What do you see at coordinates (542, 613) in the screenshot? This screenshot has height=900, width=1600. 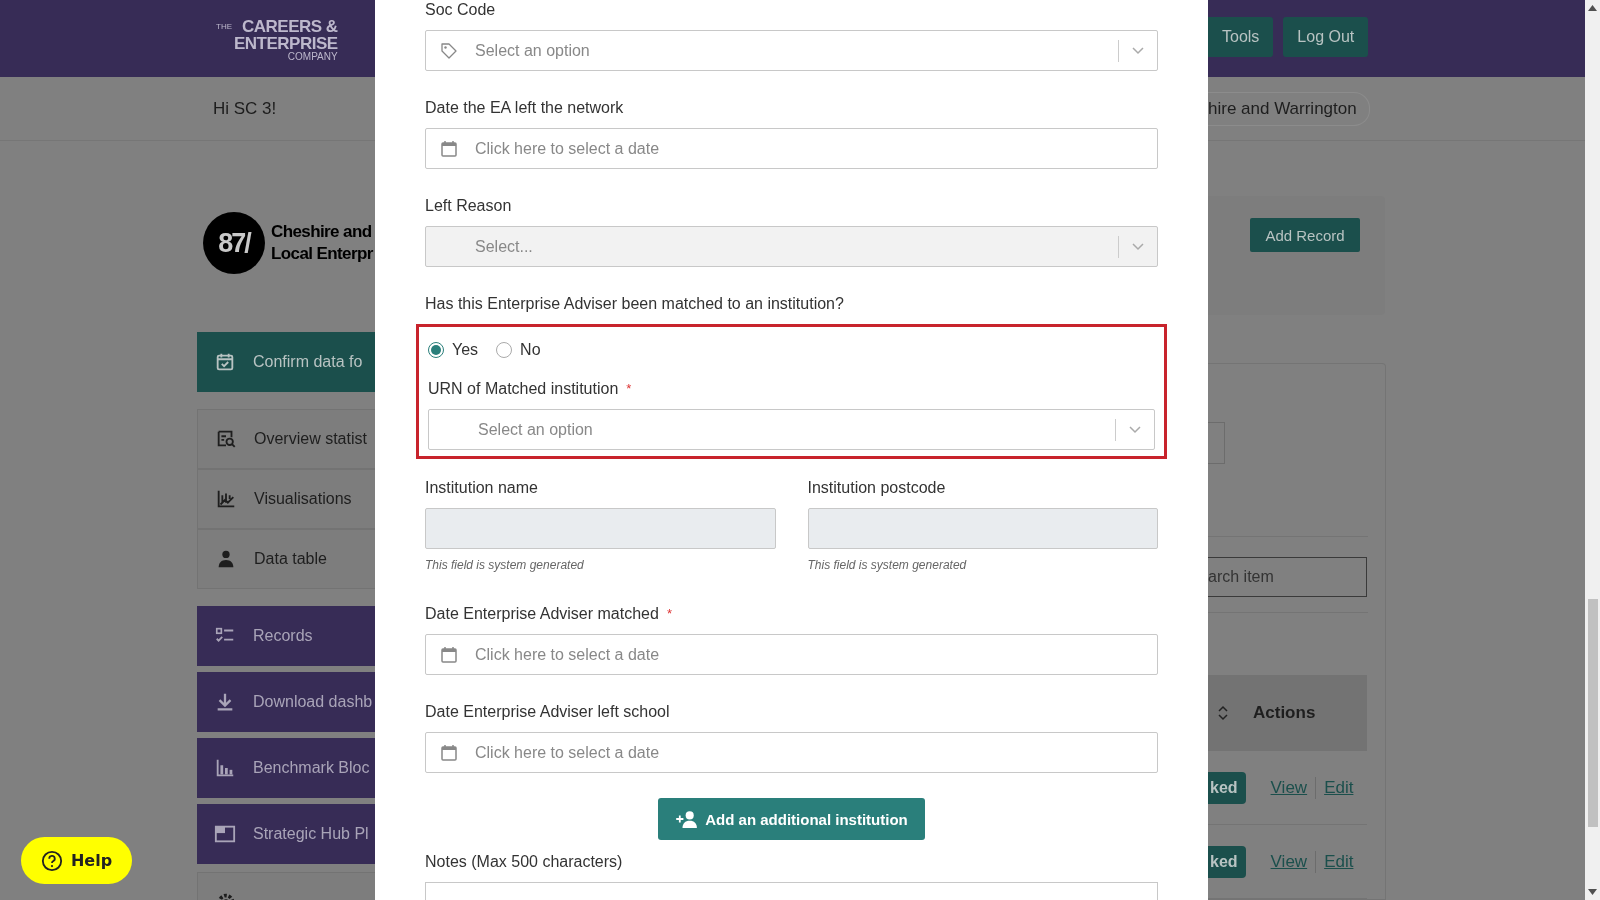 I see `field-label: Date Enterprise Adviser matched` at bounding box center [542, 613].